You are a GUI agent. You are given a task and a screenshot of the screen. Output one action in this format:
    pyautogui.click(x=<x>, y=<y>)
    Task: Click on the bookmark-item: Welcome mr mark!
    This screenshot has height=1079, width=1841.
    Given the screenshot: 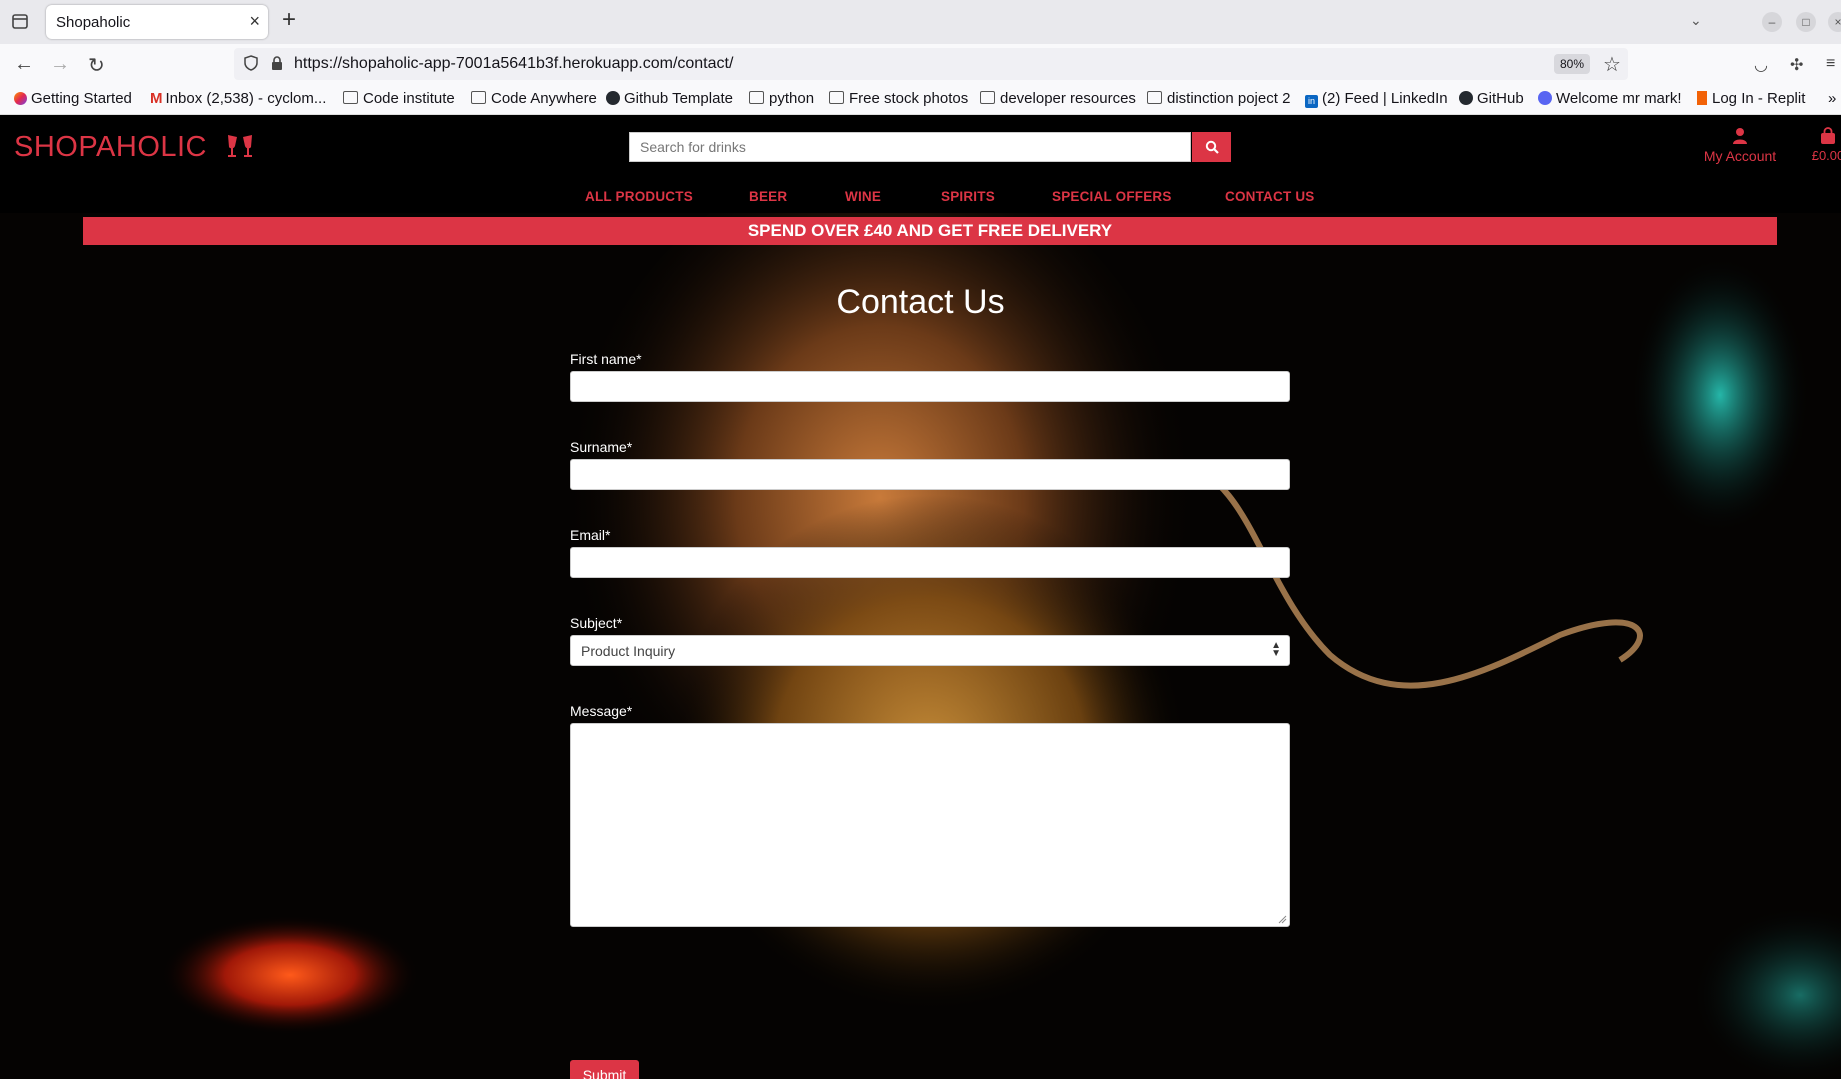 What is the action you would take?
    pyautogui.click(x=1610, y=98)
    